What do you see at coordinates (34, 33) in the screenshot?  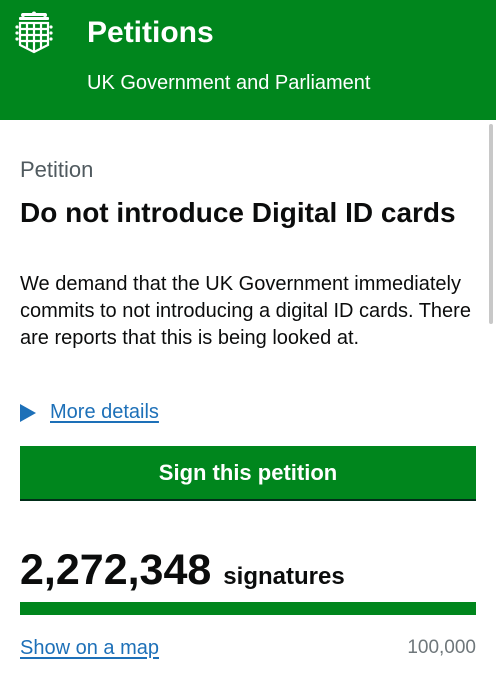 I see `portcullis-crest-icon` at bounding box center [34, 33].